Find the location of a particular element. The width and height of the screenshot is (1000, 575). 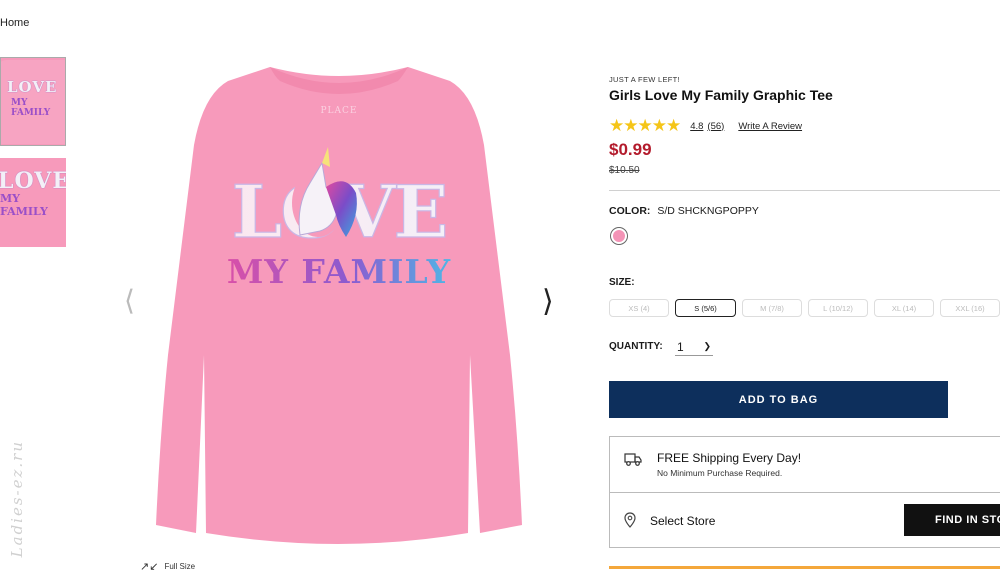

add-to-bag-button: ADD TO BAG is located at coordinates (778, 399).